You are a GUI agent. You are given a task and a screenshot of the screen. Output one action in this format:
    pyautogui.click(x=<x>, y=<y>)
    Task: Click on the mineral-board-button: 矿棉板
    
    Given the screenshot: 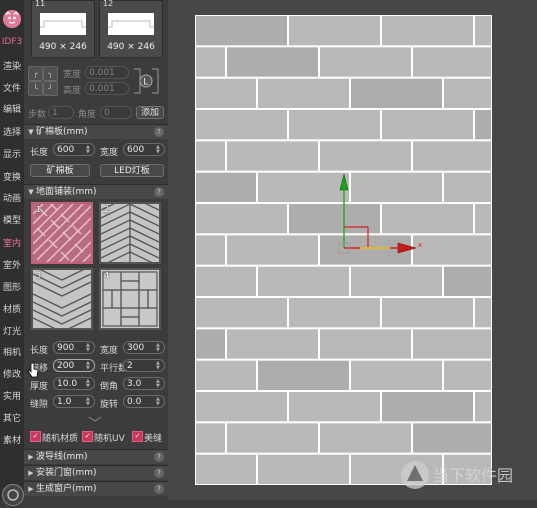 What is the action you would take?
    pyautogui.click(x=60, y=170)
    